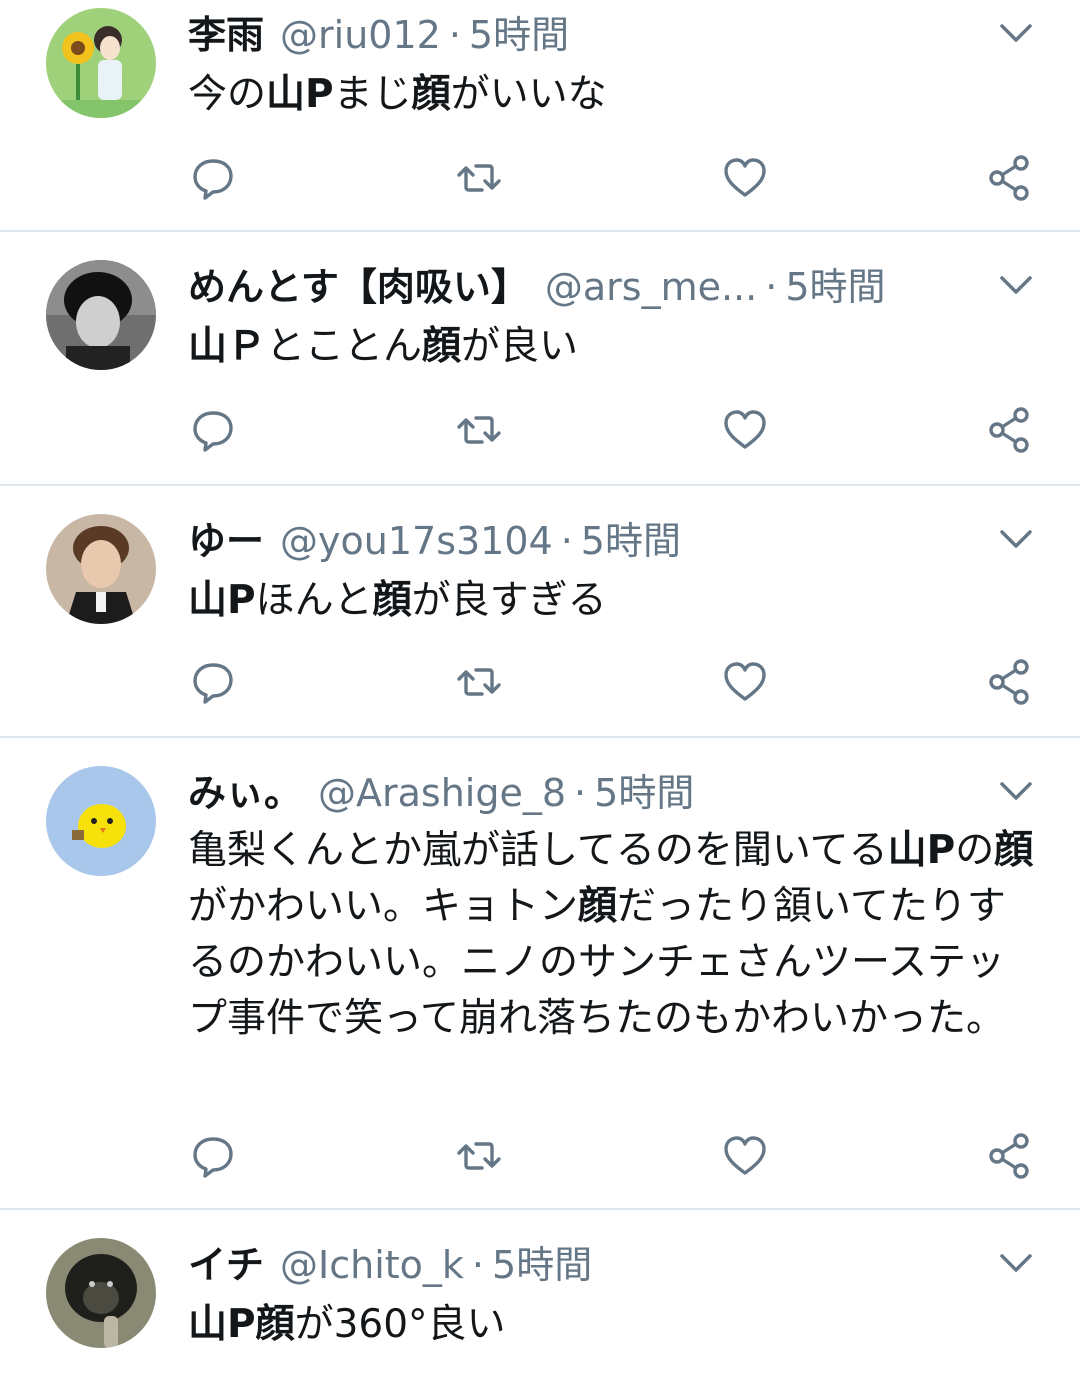 This screenshot has height=1377, width=1080. Describe the element at coordinates (372, 1265) in the screenshot. I see `user-handle: @Ichito_k` at that location.